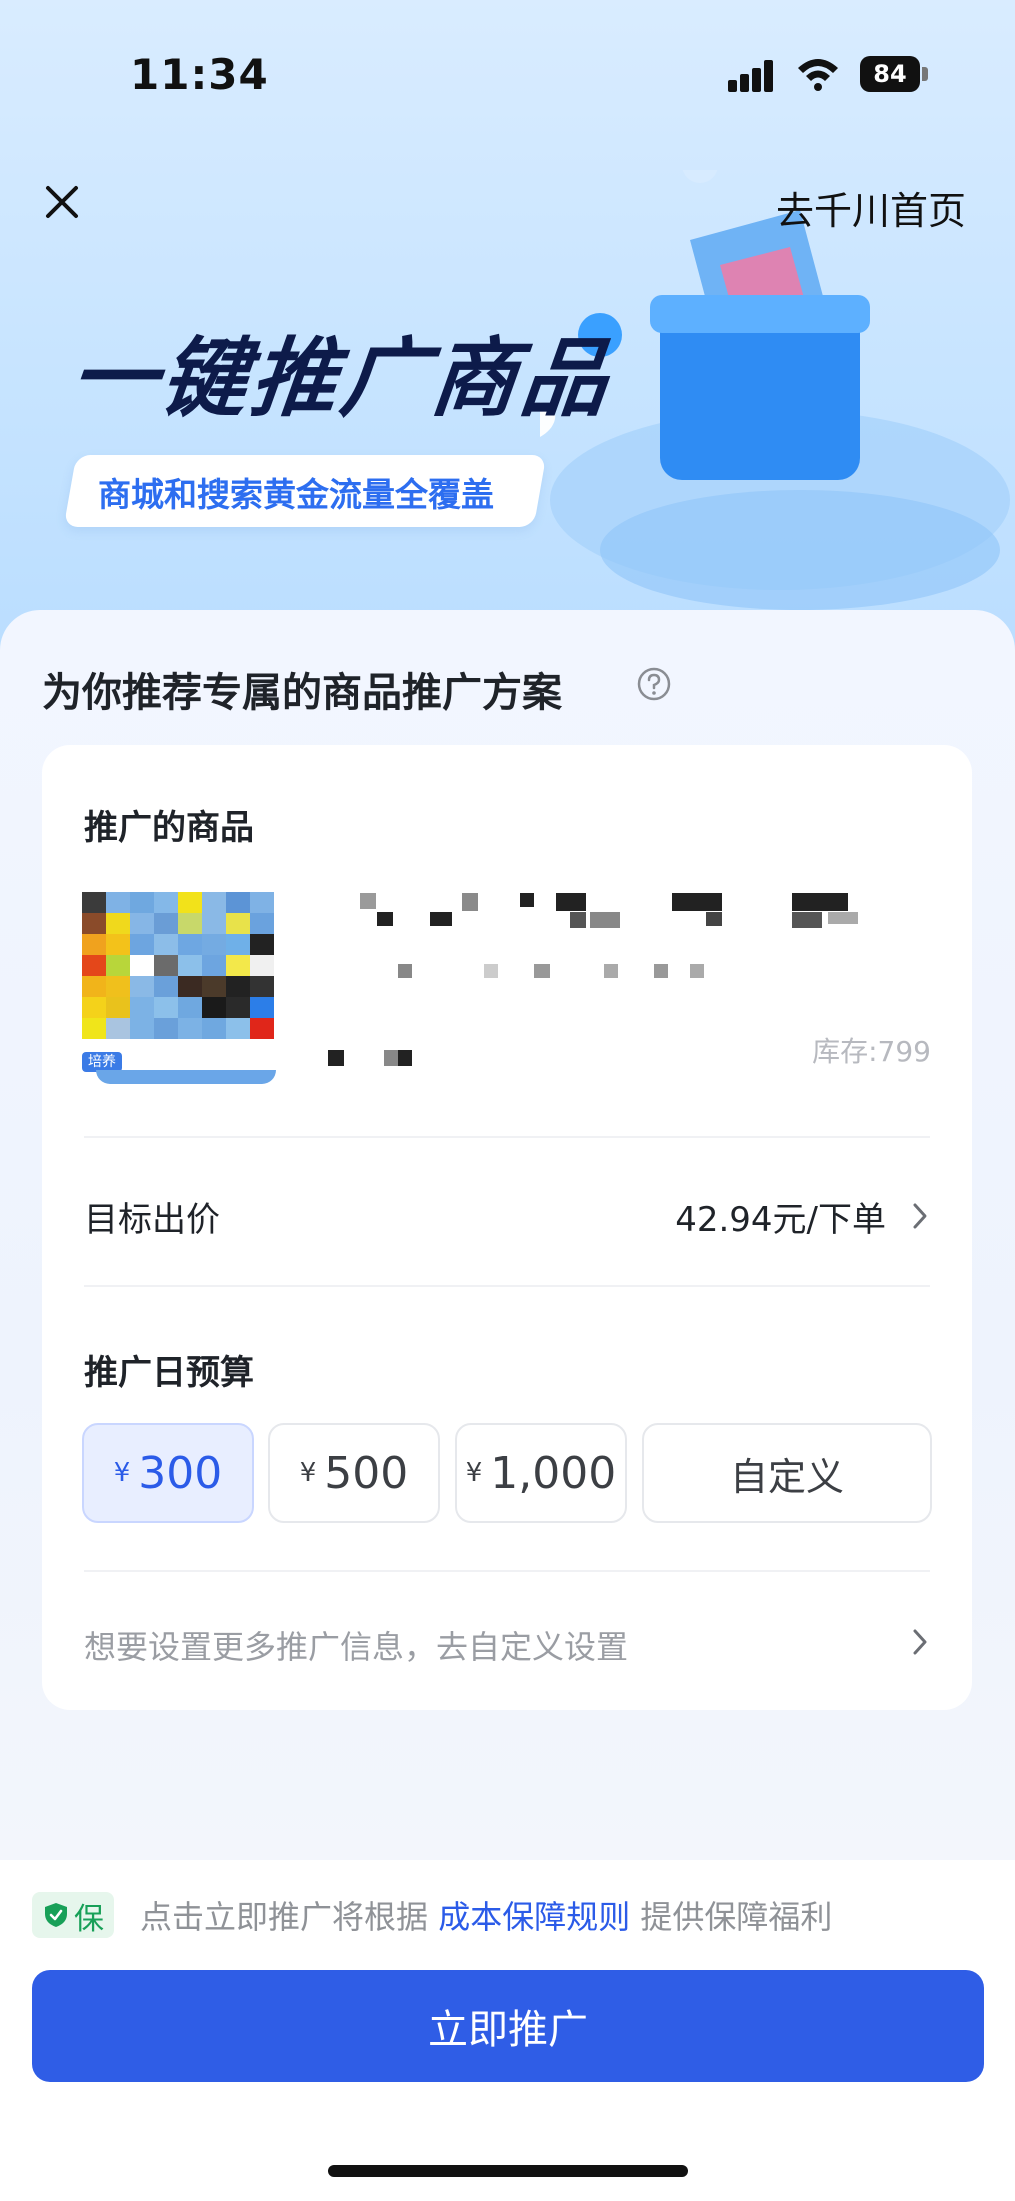  I want to click on budget-option-1000: ¥ 1,000, so click(541, 1473).